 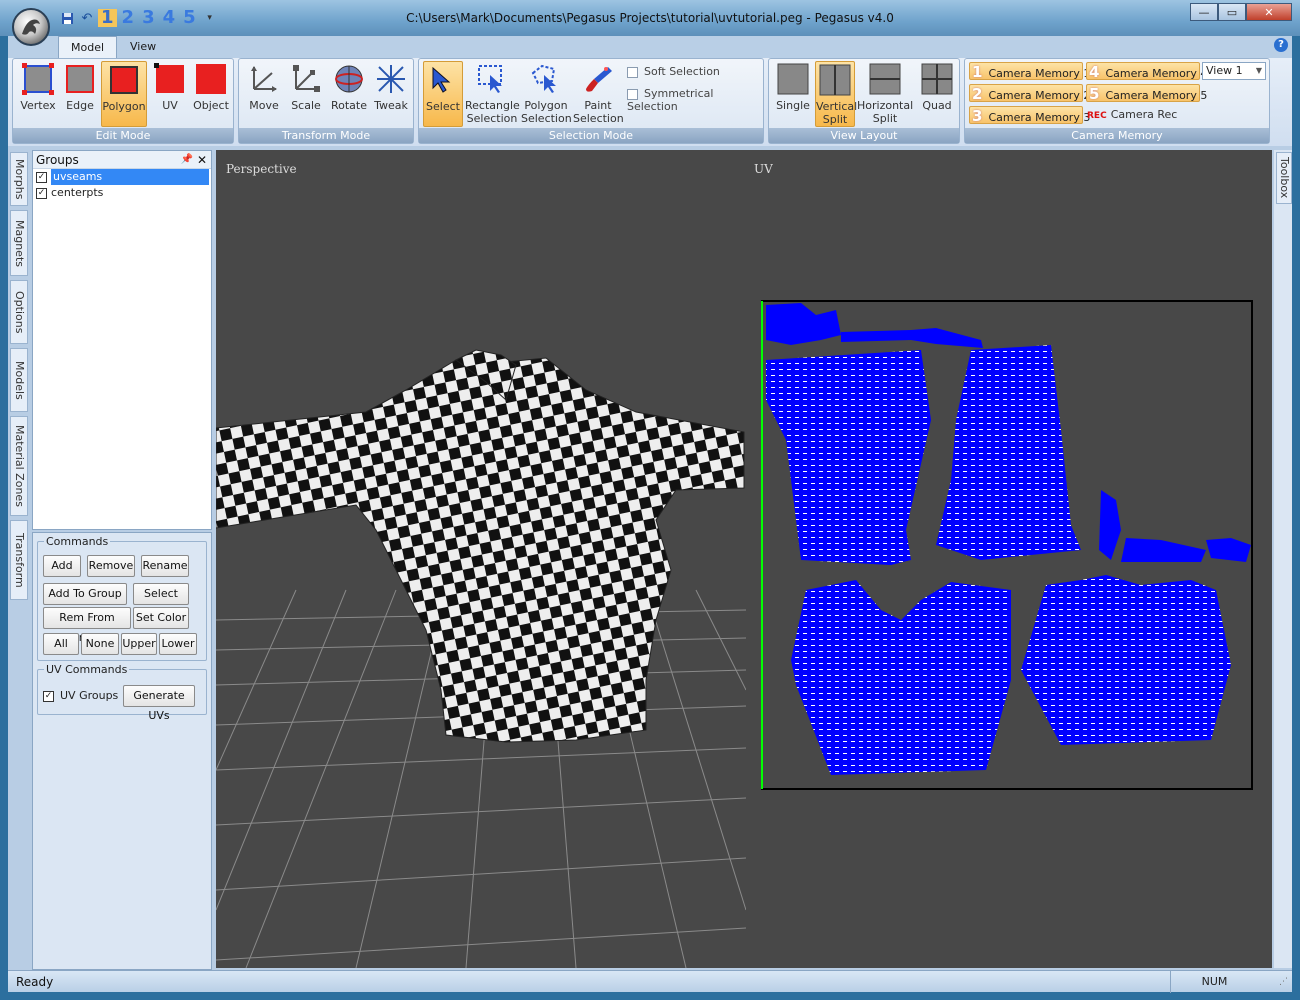 I want to click on edge-icon, so click(x=80, y=79).